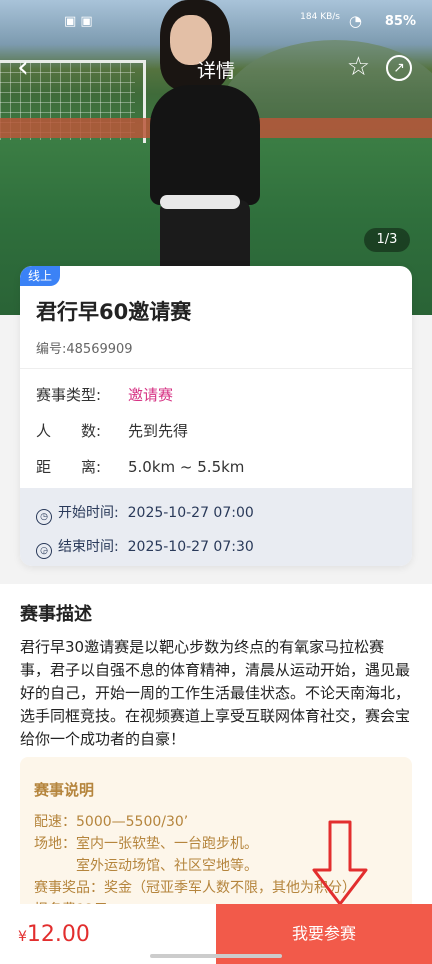 This screenshot has height=964, width=432. What do you see at coordinates (216, 368) in the screenshot?
I see `divider` at bounding box center [216, 368].